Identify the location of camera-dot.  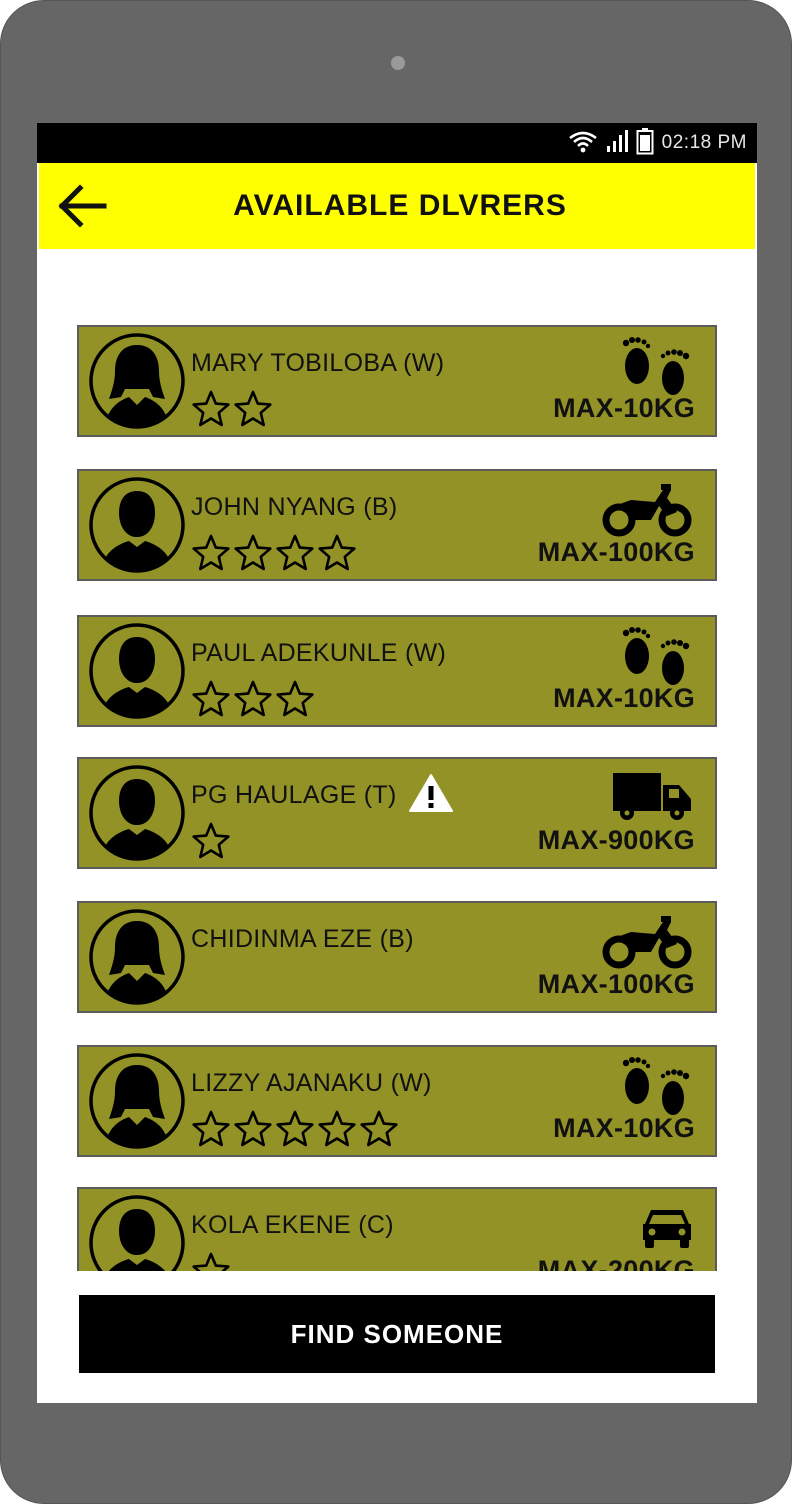
(398, 63).